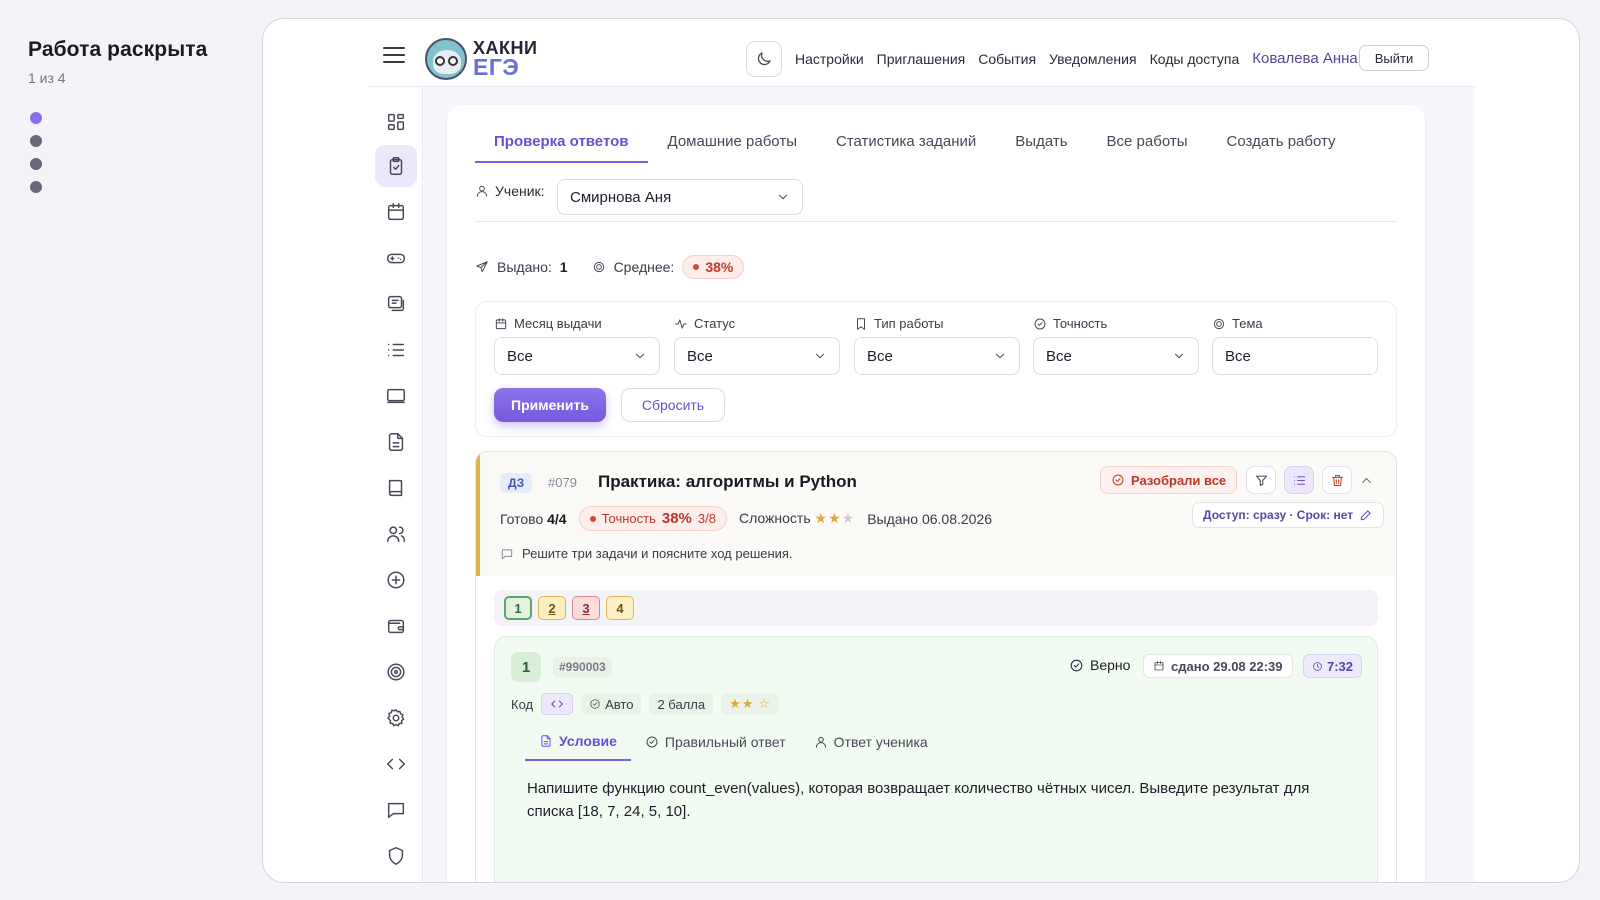 The width and height of the screenshot is (1600, 900). What do you see at coordinates (1288, 515) in the screenshot?
I see `access-badge: Доступ: сразу · Срок: нет` at bounding box center [1288, 515].